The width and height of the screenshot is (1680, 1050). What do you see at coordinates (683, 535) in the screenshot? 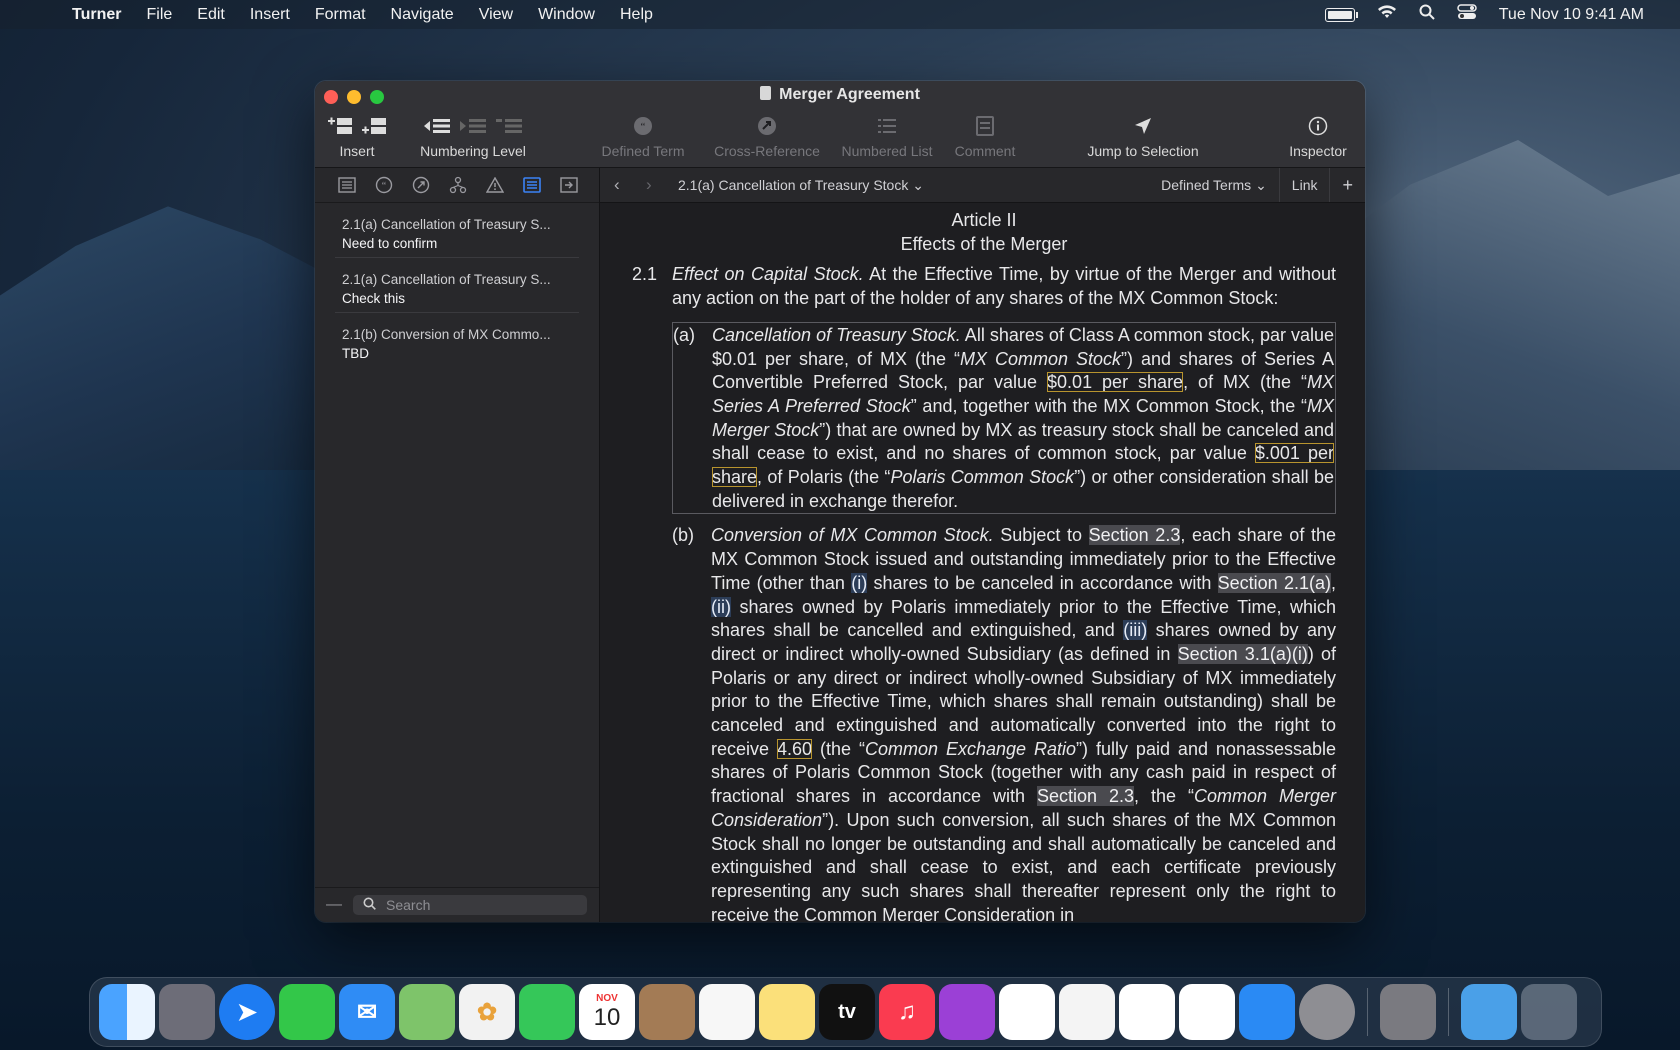
I see `paragraph-label: (b)` at bounding box center [683, 535].